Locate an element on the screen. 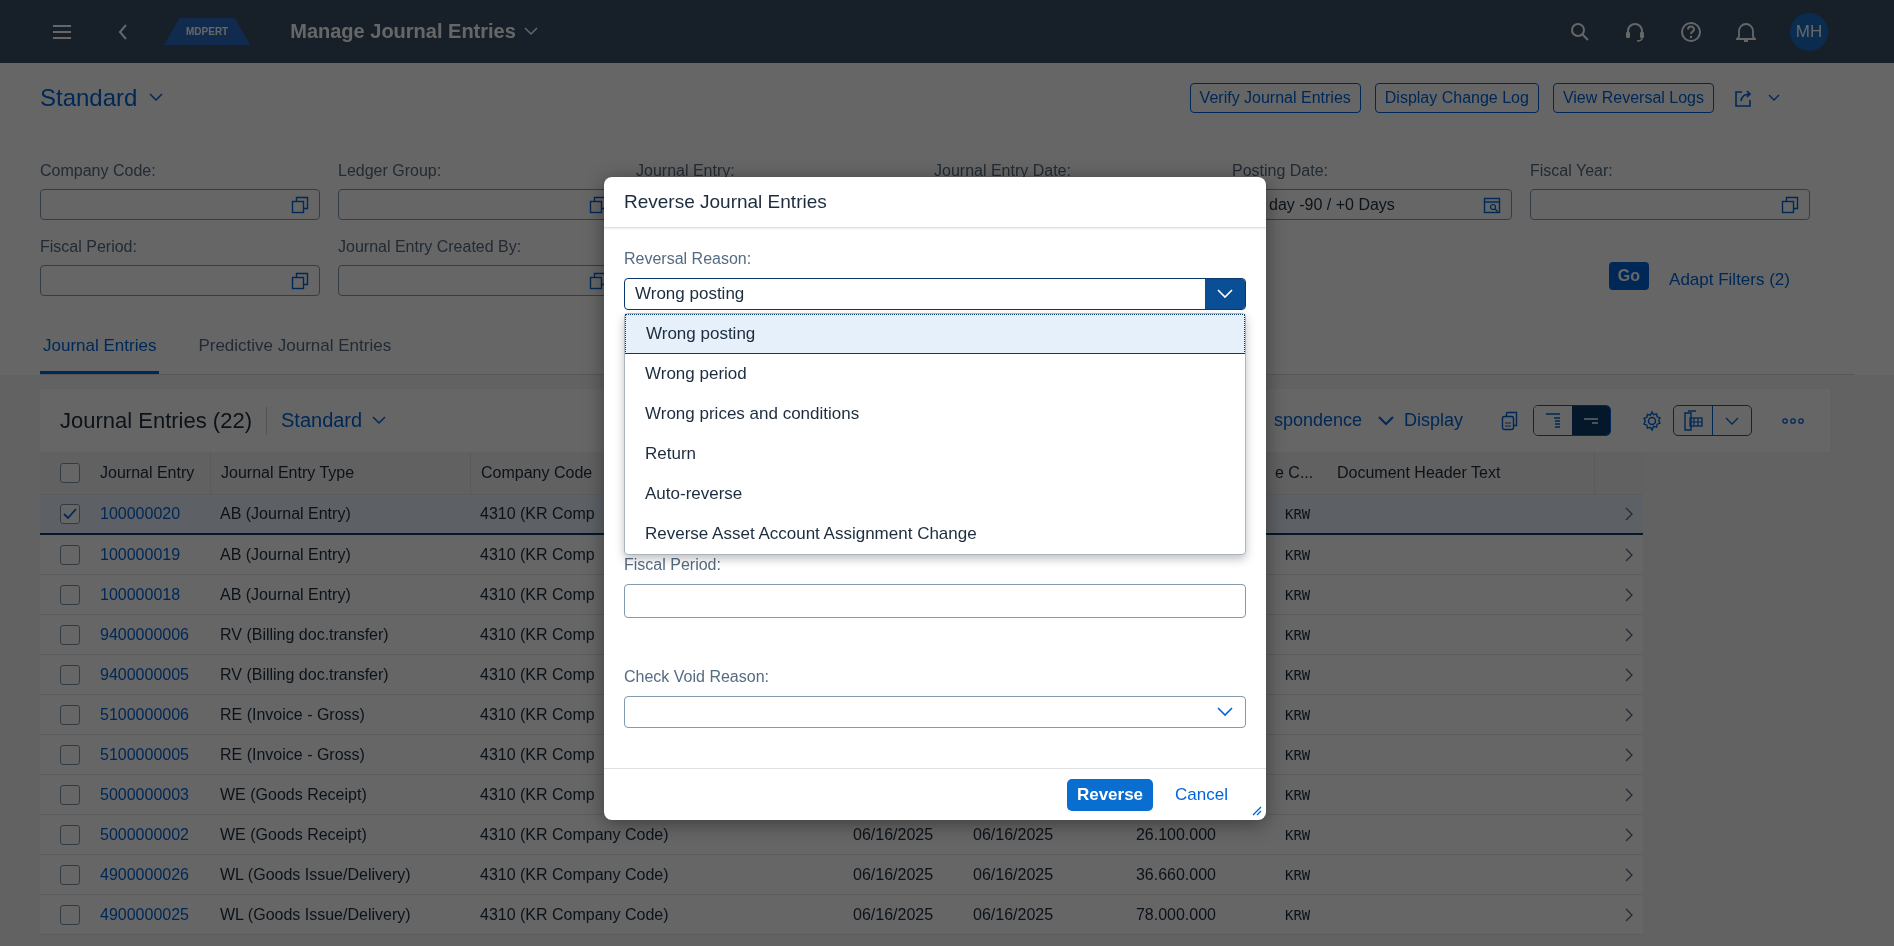 Image resolution: width=1894 pixels, height=946 pixels. filter-label: Company Code: is located at coordinates (98, 171).